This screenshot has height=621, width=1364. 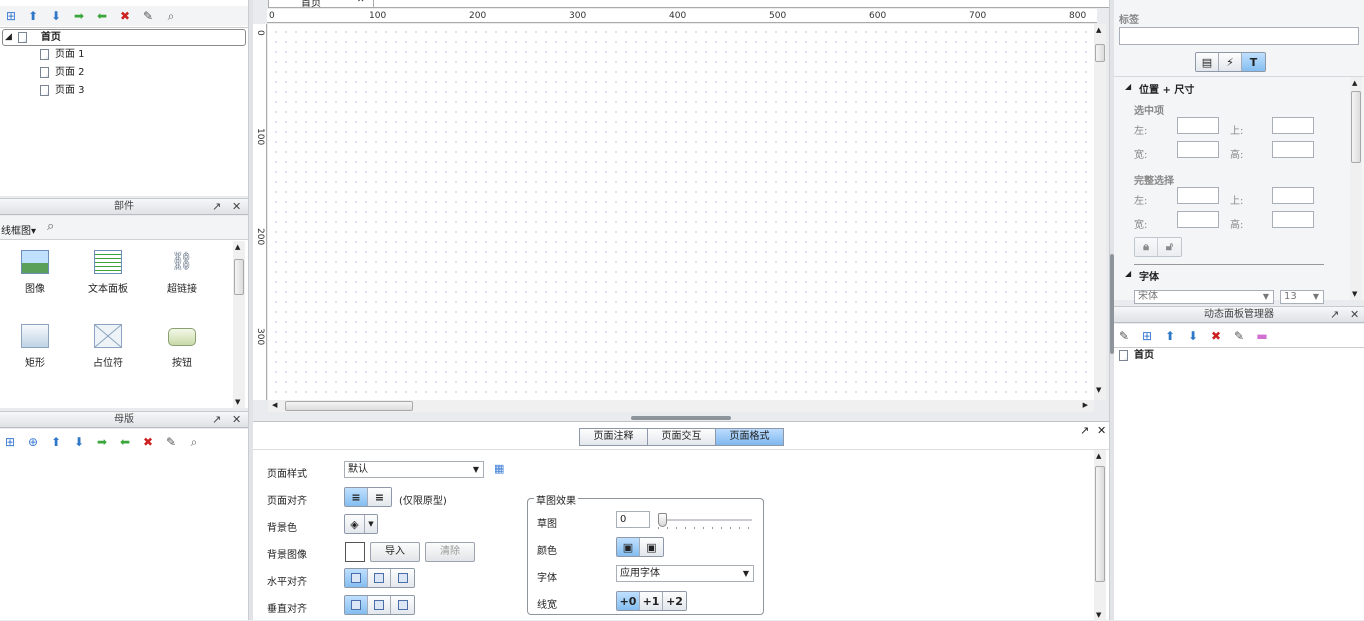 I want to click on line-width-1: +1, so click(x=651, y=601).